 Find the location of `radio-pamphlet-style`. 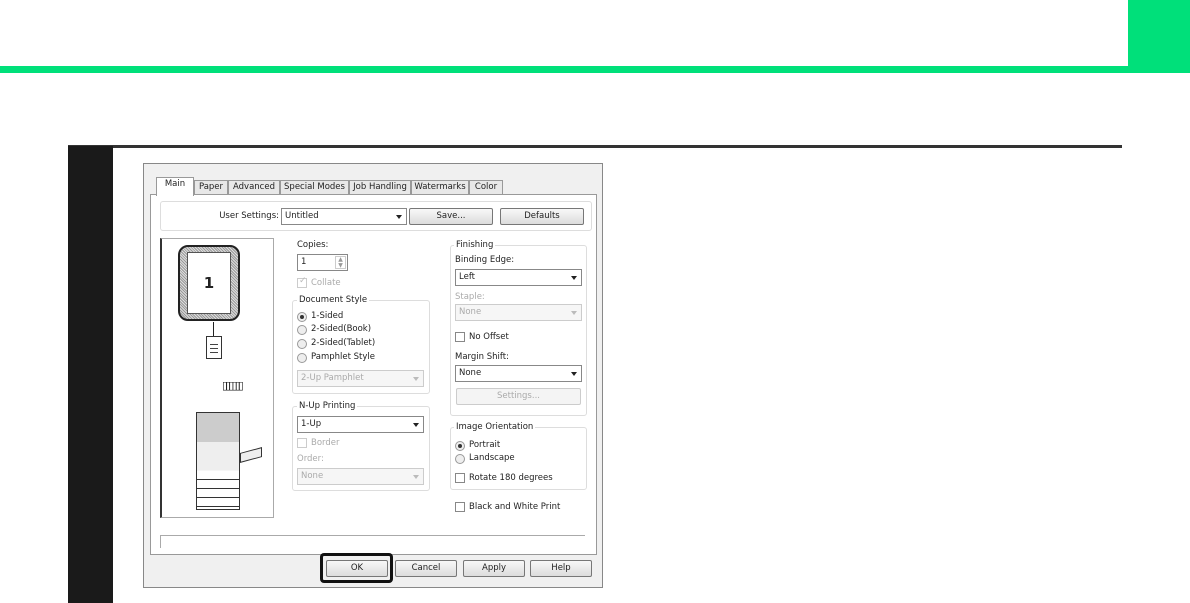

radio-pamphlet-style is located at coordinates (302, 358).